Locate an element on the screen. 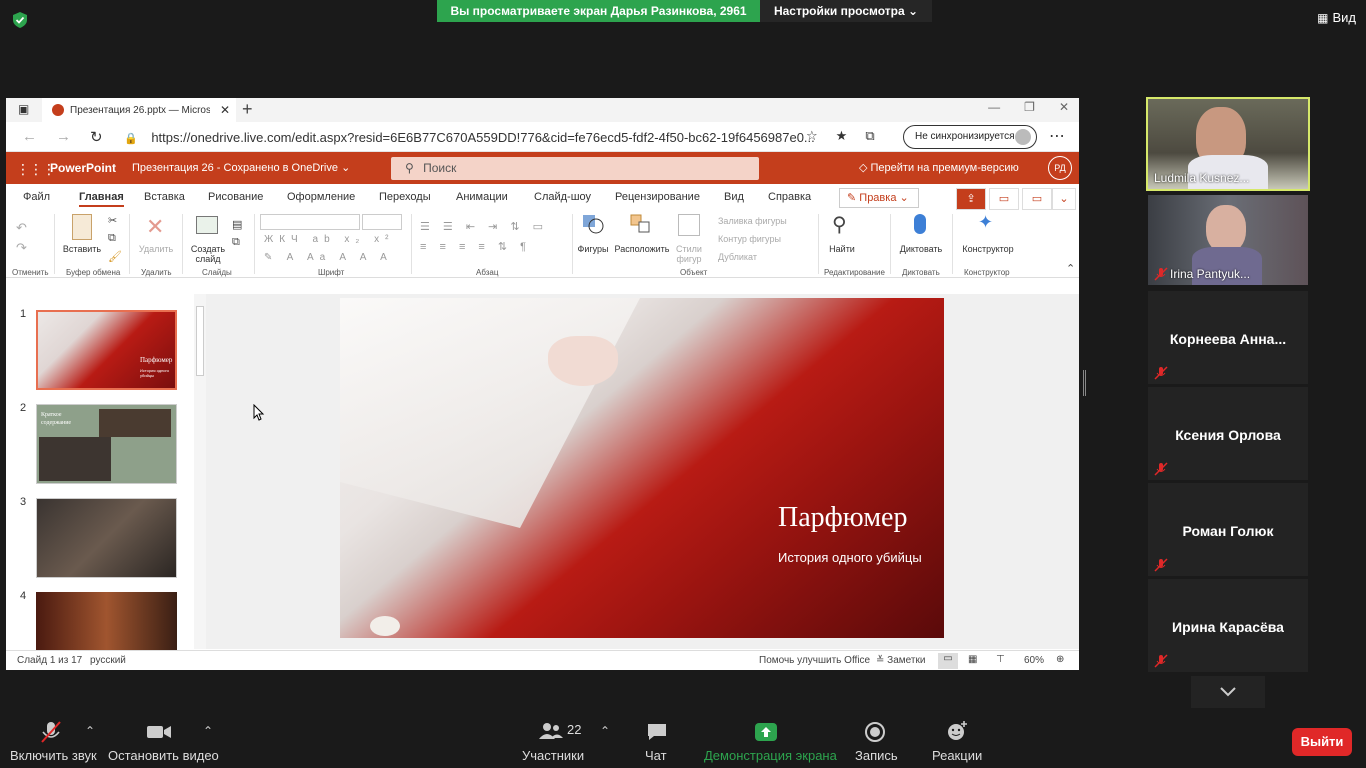 The width and height of the screenshot is (1366, 768). share-icon: ⇪ is located at coordinates (971, 199).